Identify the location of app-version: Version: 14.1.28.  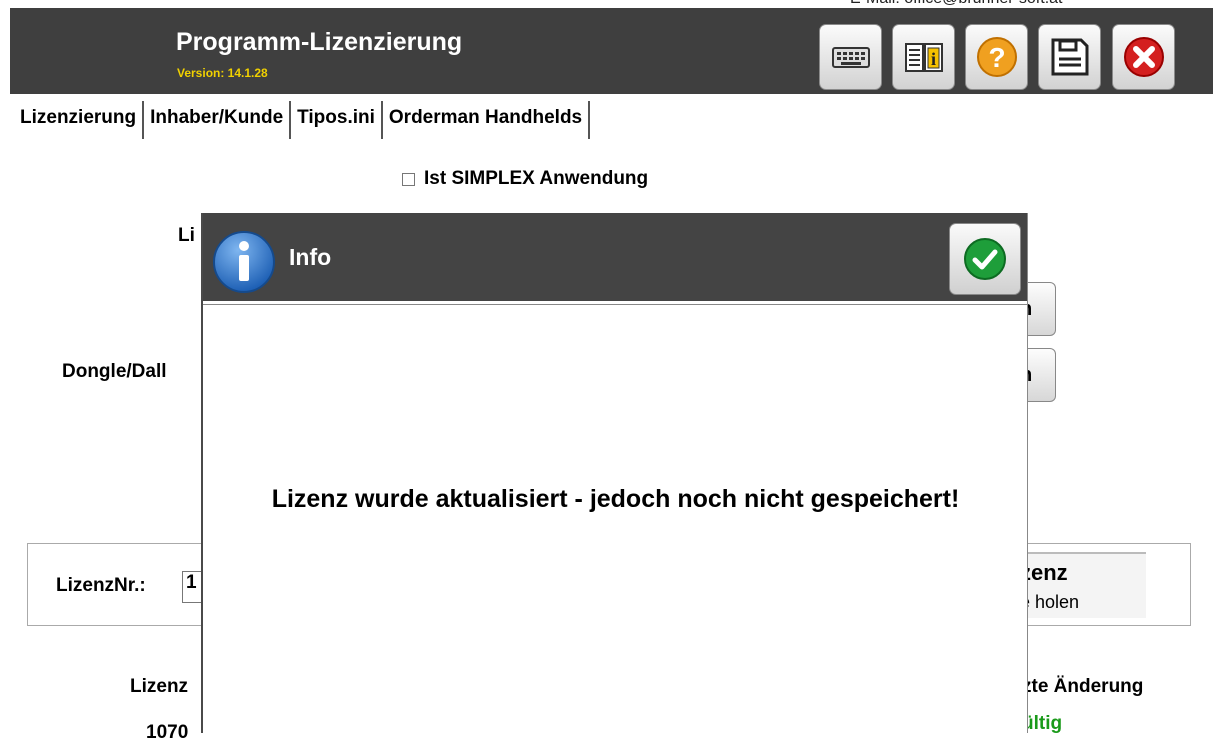
(222, 73).